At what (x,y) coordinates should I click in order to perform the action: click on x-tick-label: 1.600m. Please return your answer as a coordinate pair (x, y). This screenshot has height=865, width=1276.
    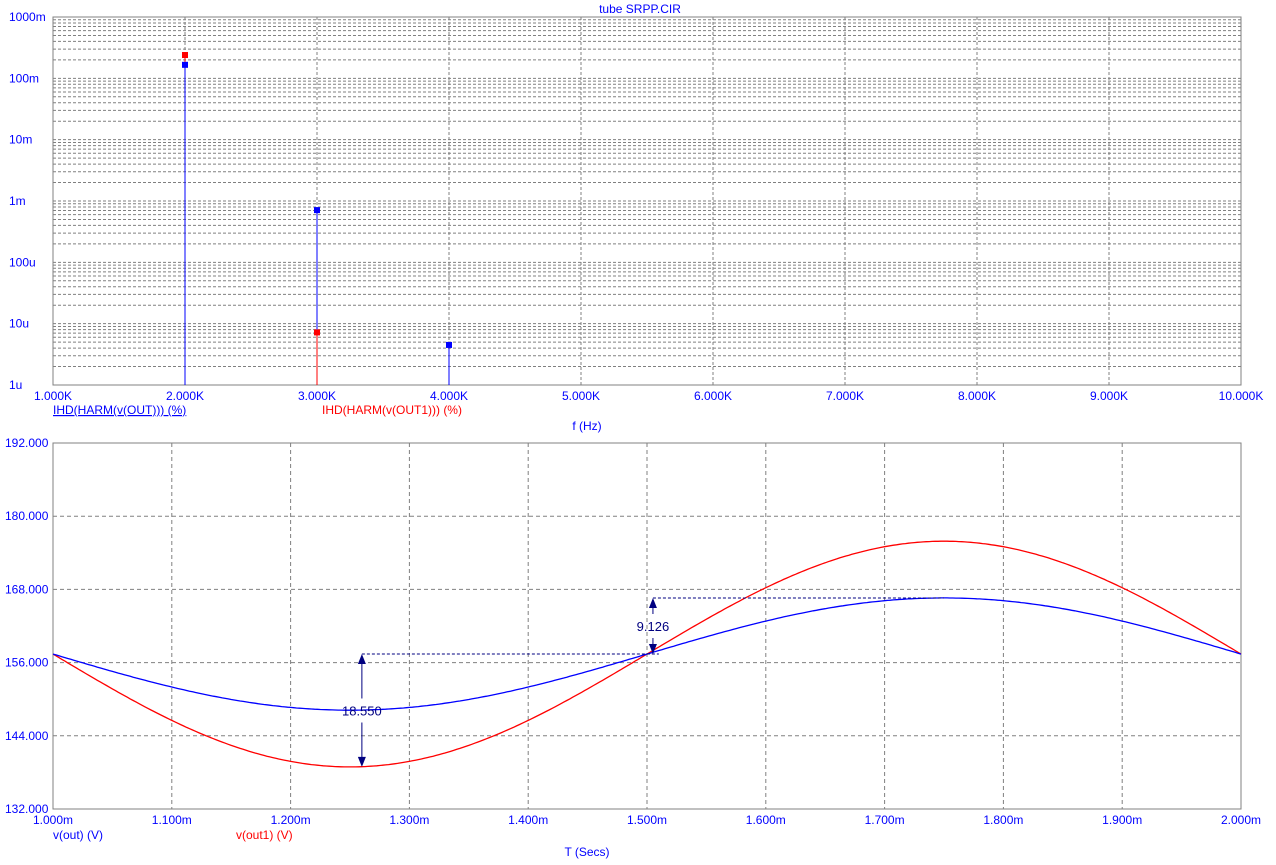
    Looking at the image, I should click on (766, 820).